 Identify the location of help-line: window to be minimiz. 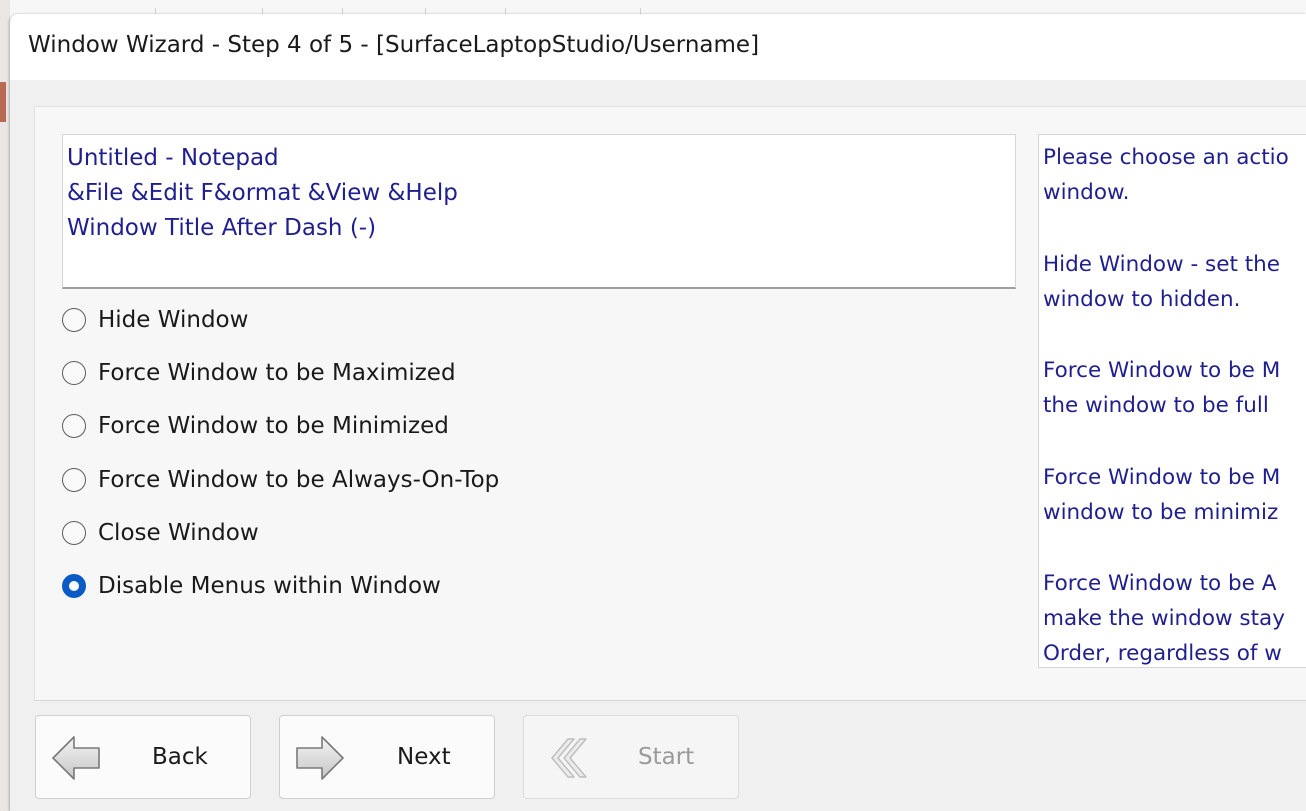
(1161, 512).